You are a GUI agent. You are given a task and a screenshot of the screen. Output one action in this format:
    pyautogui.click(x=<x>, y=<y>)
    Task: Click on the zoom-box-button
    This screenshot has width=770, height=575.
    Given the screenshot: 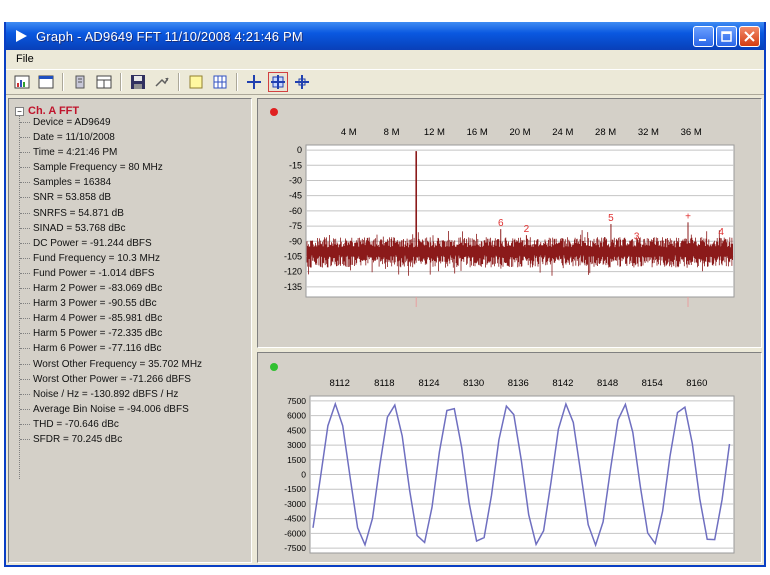 What is the action you would take?
    pyautogui.click(x=278, y=82)
    